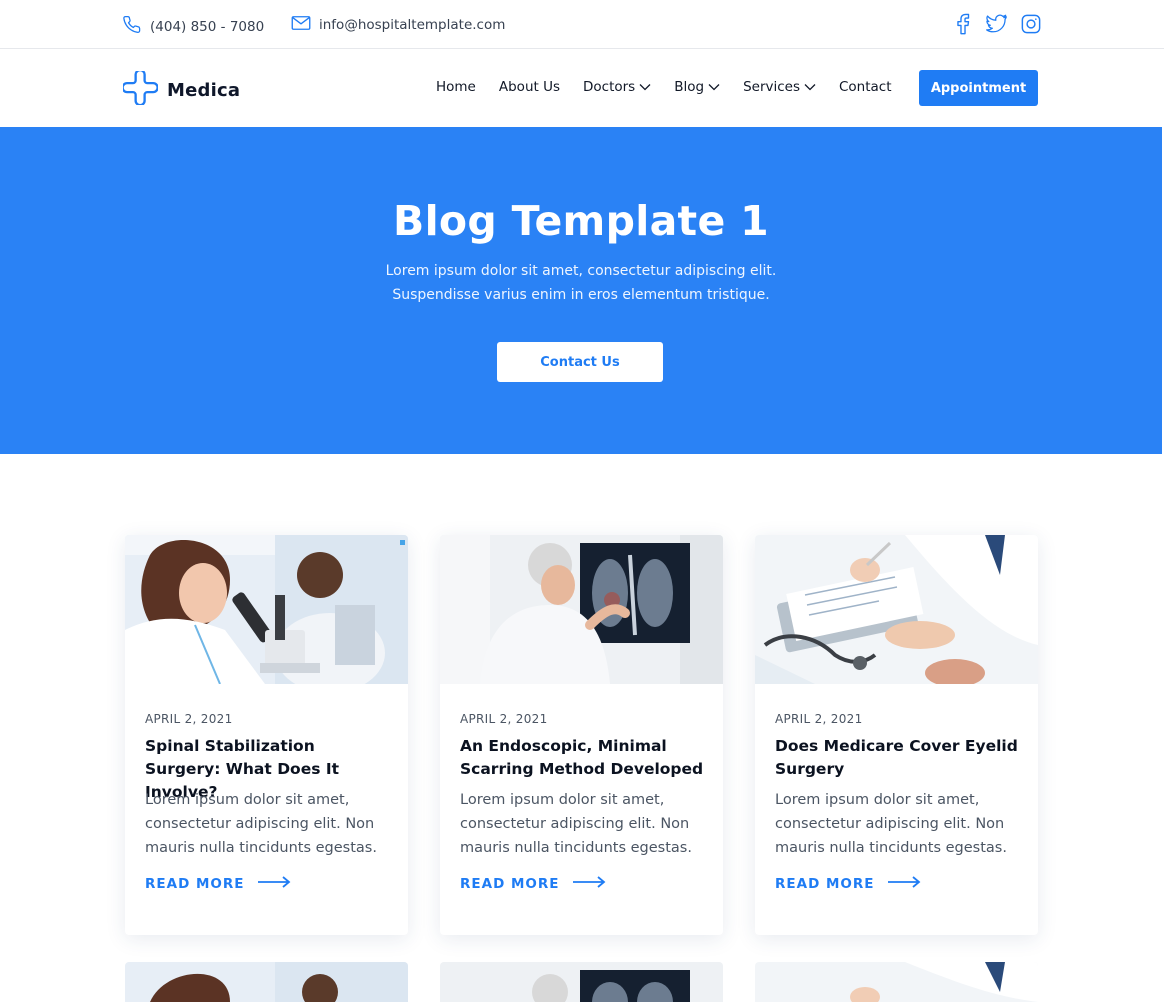  I want to click on nav-item-home: Home, so click(456, 87).